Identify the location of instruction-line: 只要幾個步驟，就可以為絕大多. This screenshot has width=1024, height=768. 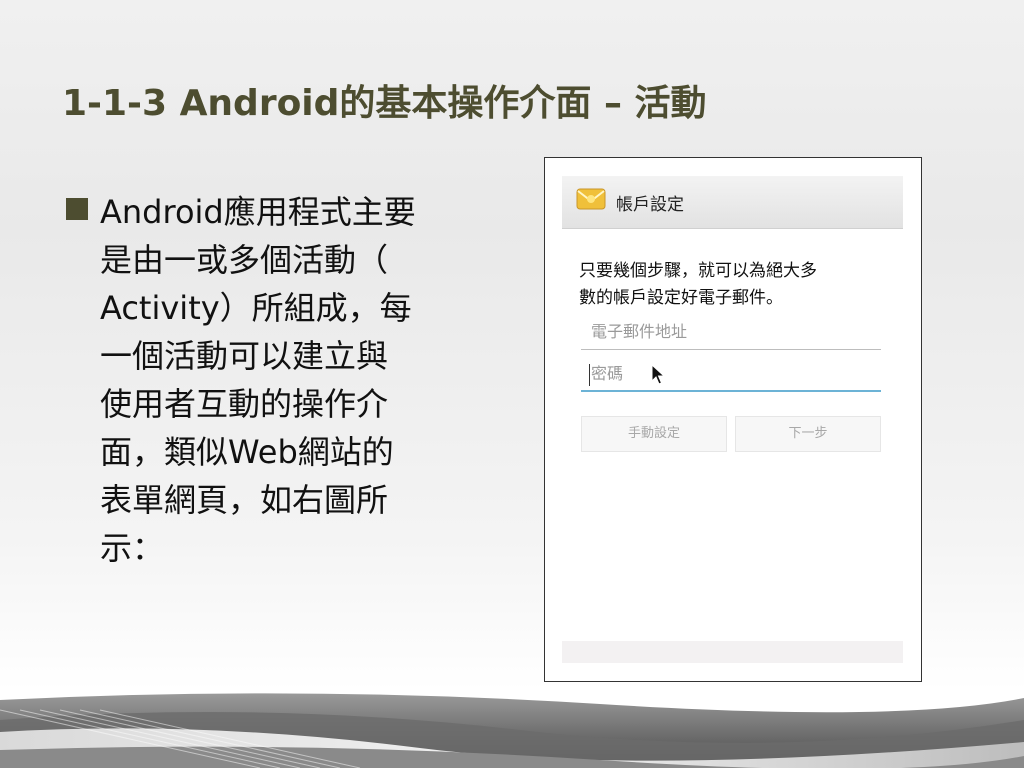
(698, 271).